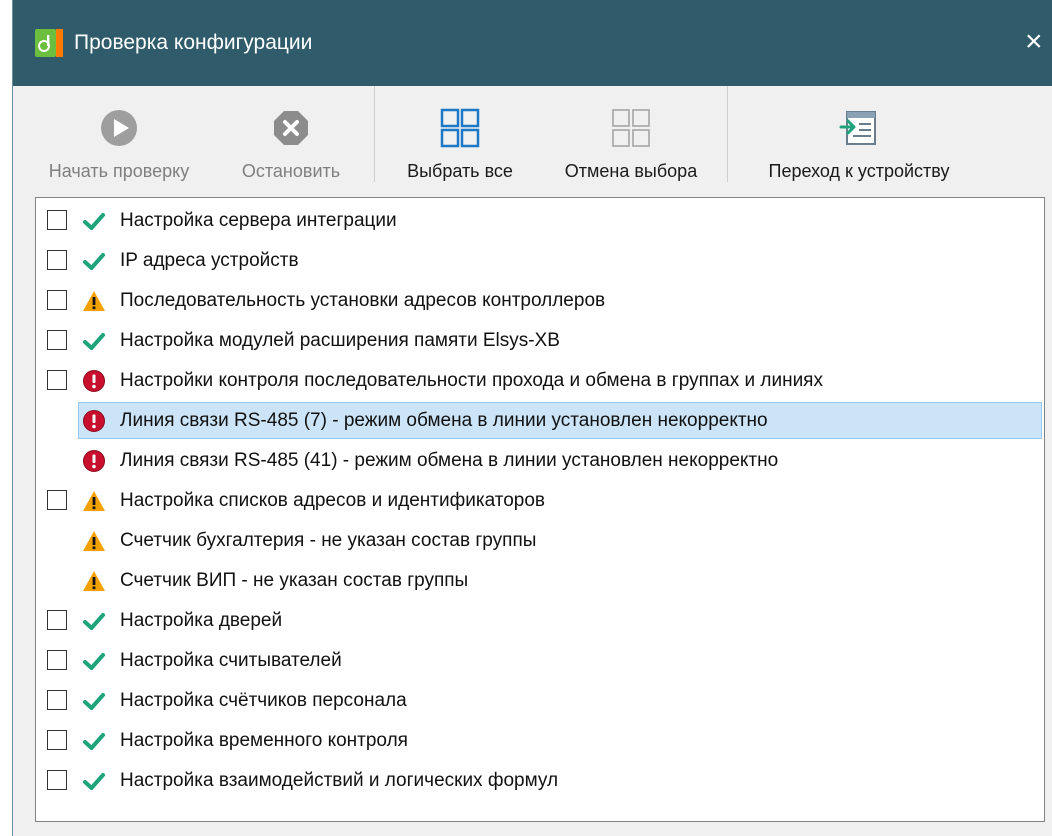 The width and height of the screenshot is (1052, 836). What do you see at coordinates (231, 660) in the screenshot?
I see `check-item-label: Настройка считывателей` at bounding box center [231, 660].